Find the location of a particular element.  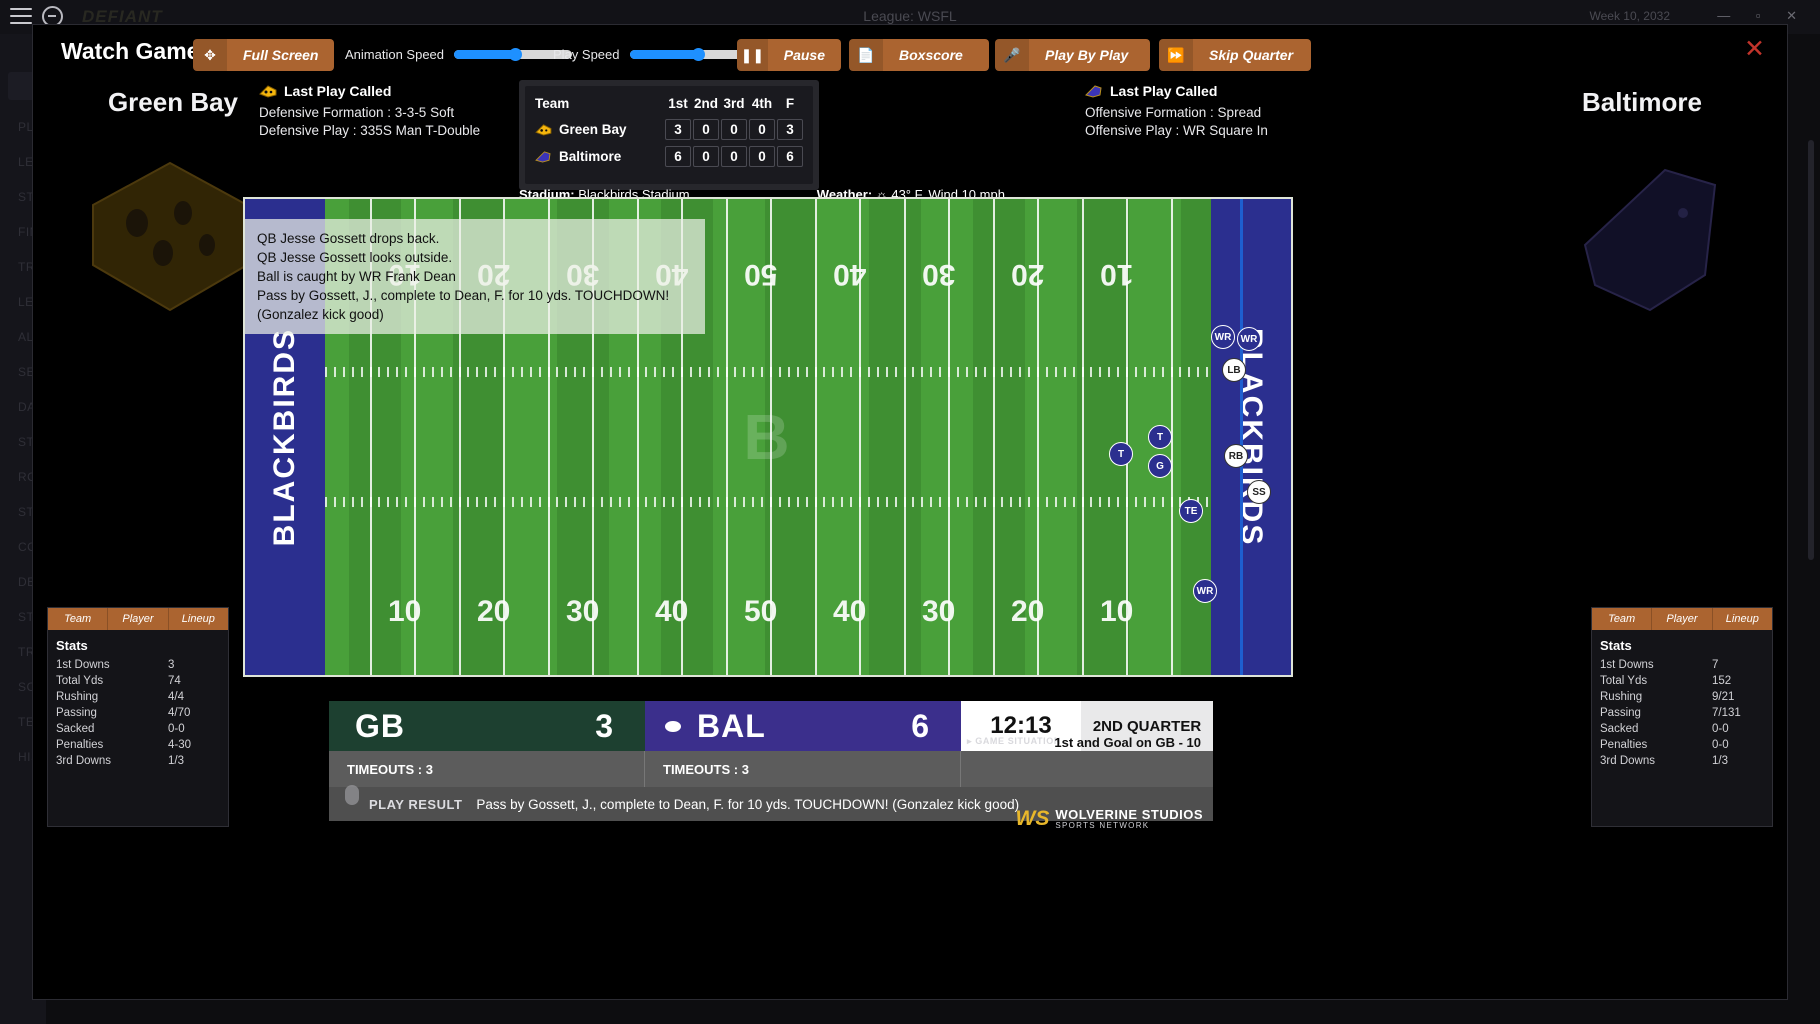

defensive-formation: Defensive Formation : 3-3-5 Soft is located at coordinates (357, 112).